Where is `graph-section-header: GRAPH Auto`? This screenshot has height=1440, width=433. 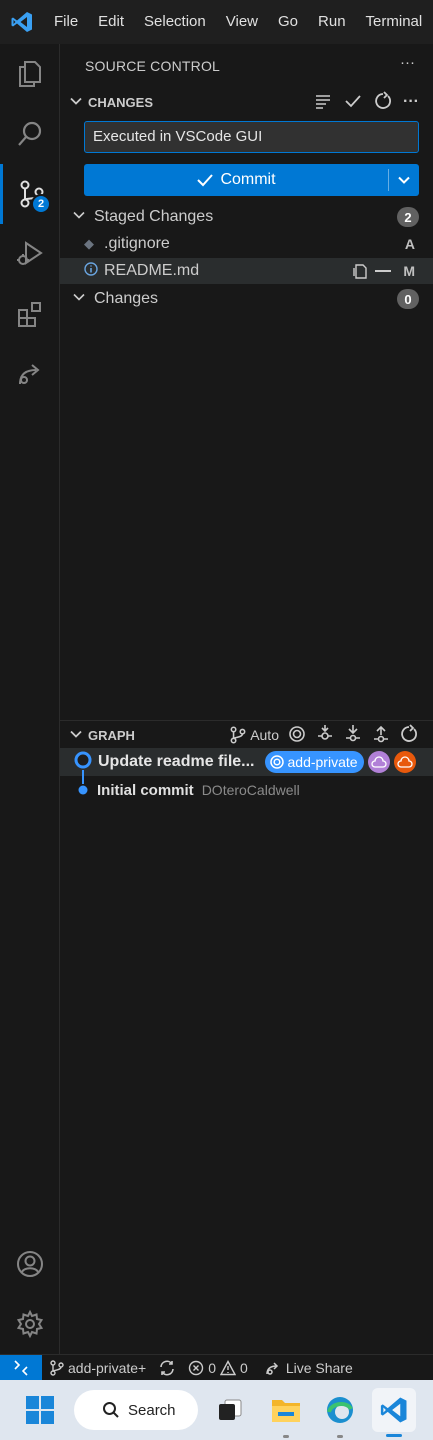 graph-section-header: GRAPH Auto is located at coordinates (246, 735).